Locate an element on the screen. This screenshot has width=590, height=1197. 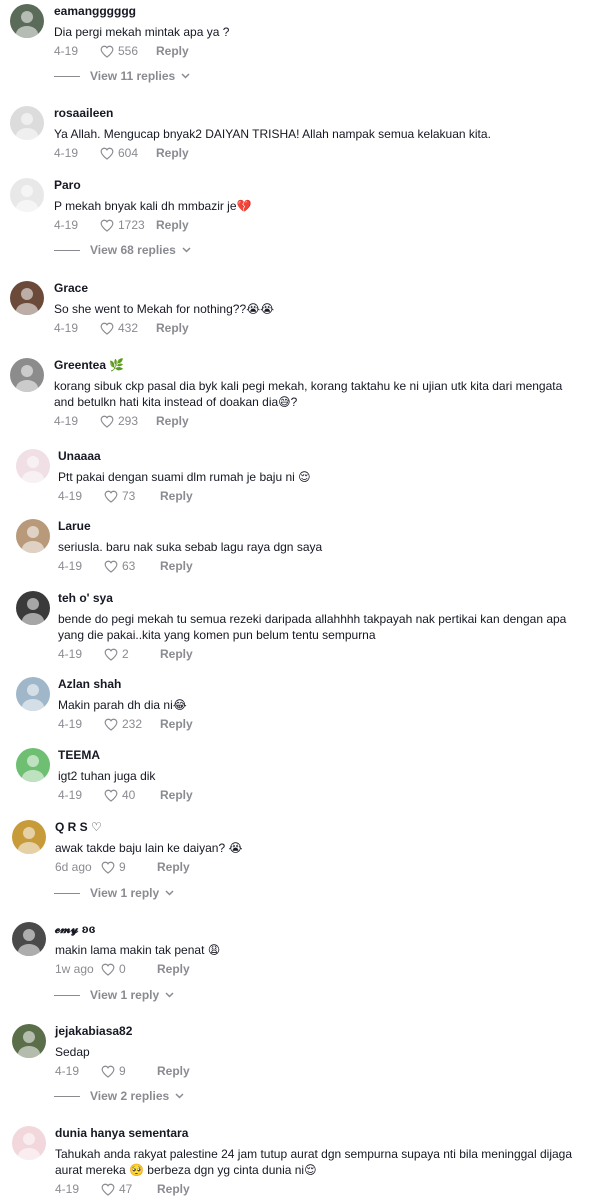
comment-date: 6d ago is located at coordinates (73, 867).